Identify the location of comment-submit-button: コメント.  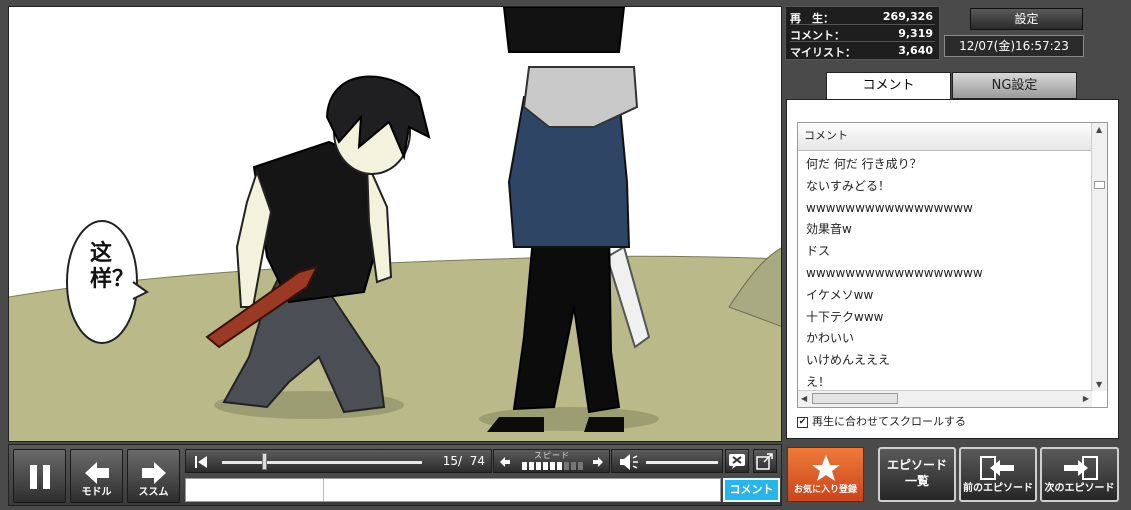
(751, 490).